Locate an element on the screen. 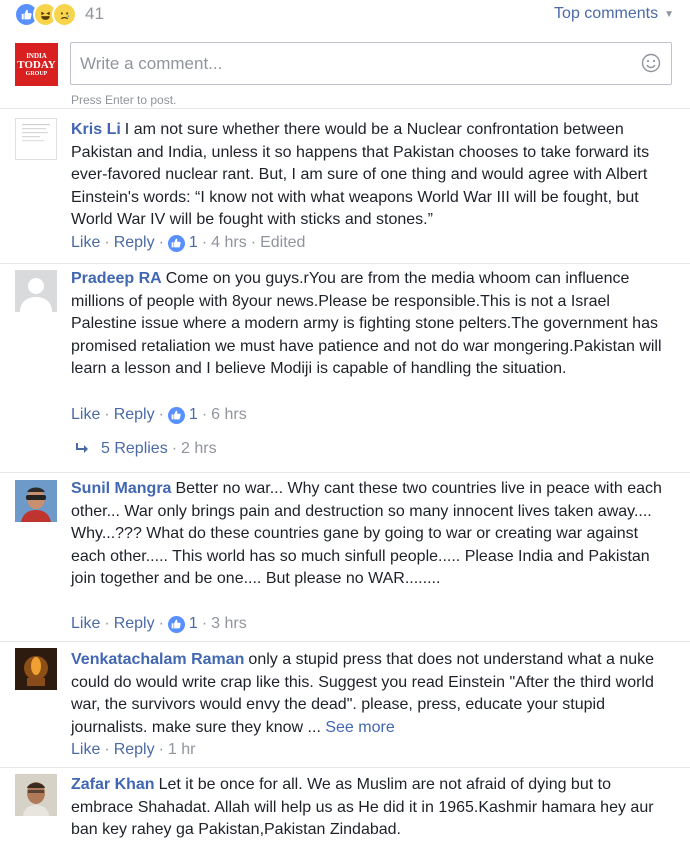 The height and width of the screenshot is (842, 690). emoji-icon is located at coordinates (651, 65).